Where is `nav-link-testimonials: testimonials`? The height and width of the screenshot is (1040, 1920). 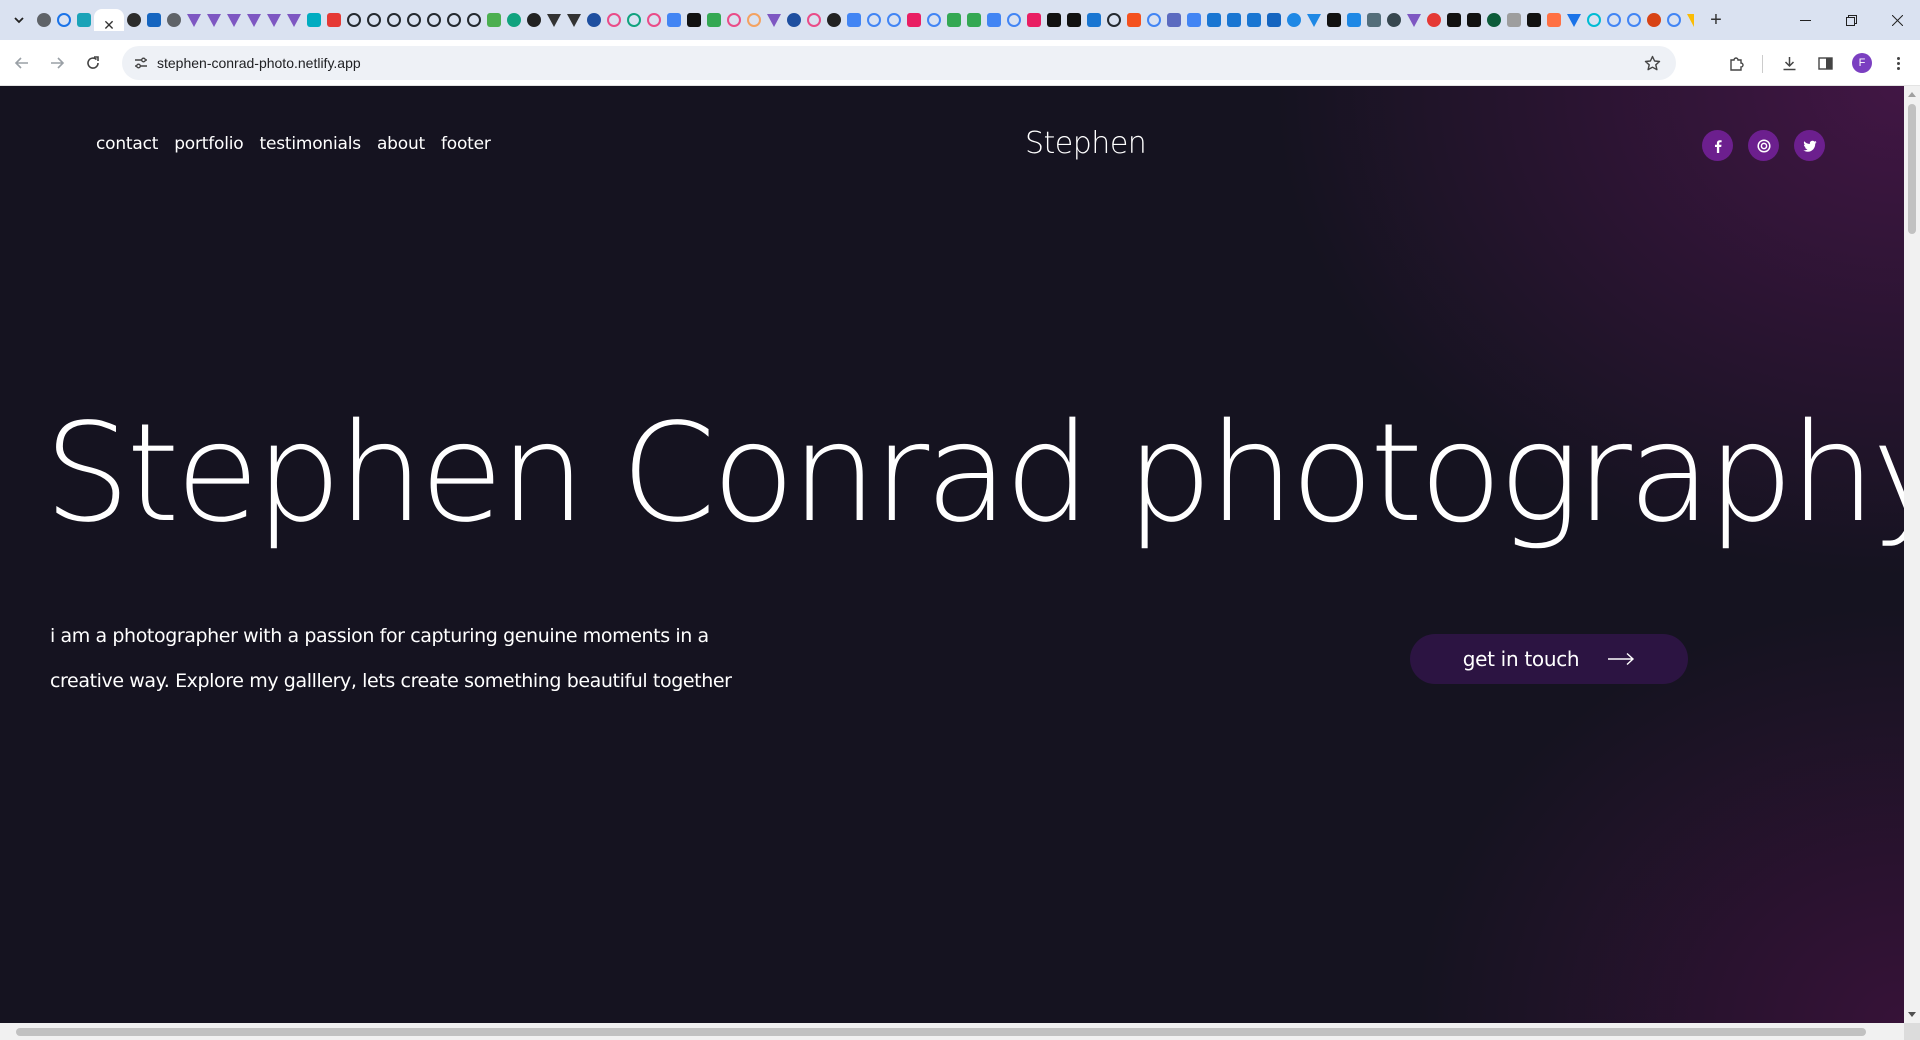
nav-link-testimonials: testimonials is located at coordinates (311, 144).